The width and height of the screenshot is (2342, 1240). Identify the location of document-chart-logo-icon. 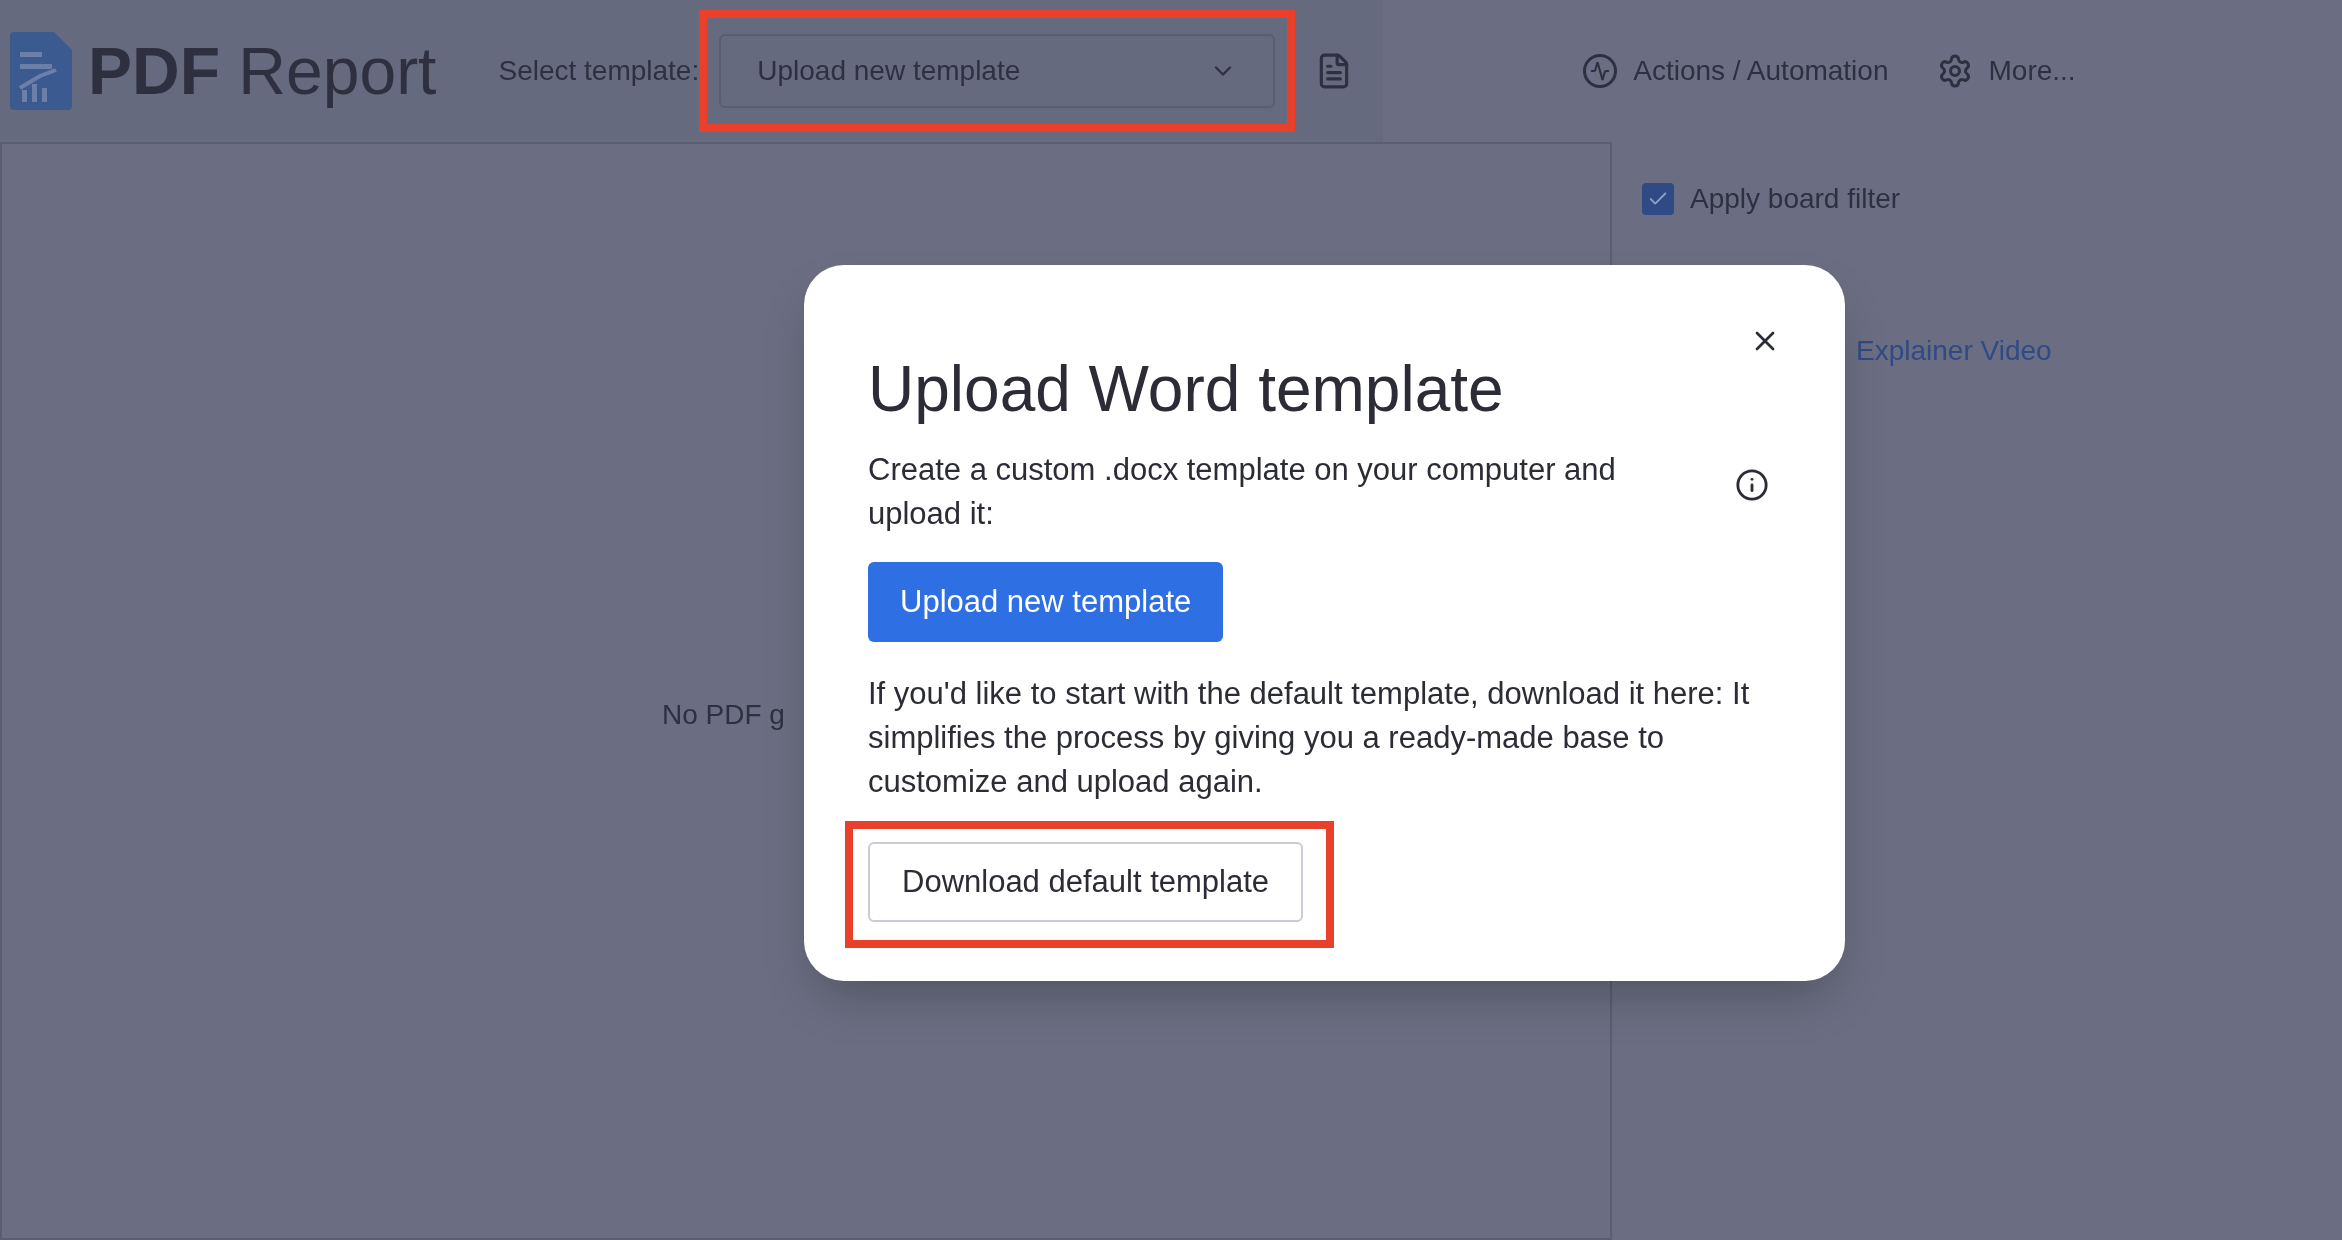
(41, 71).